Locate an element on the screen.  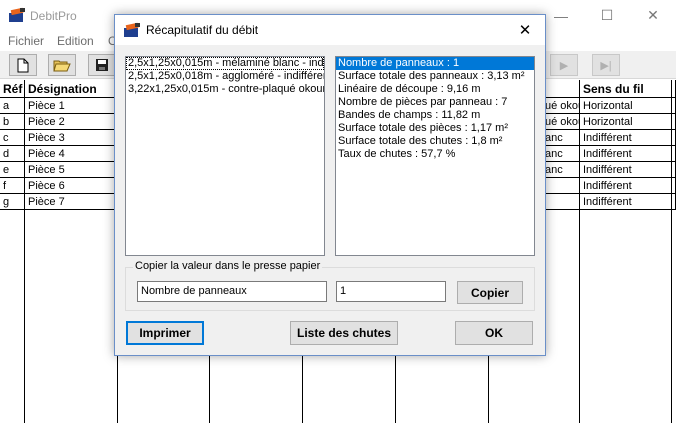
offcuts-list-button: Liste des chutes is located at coordinates (344, 333).